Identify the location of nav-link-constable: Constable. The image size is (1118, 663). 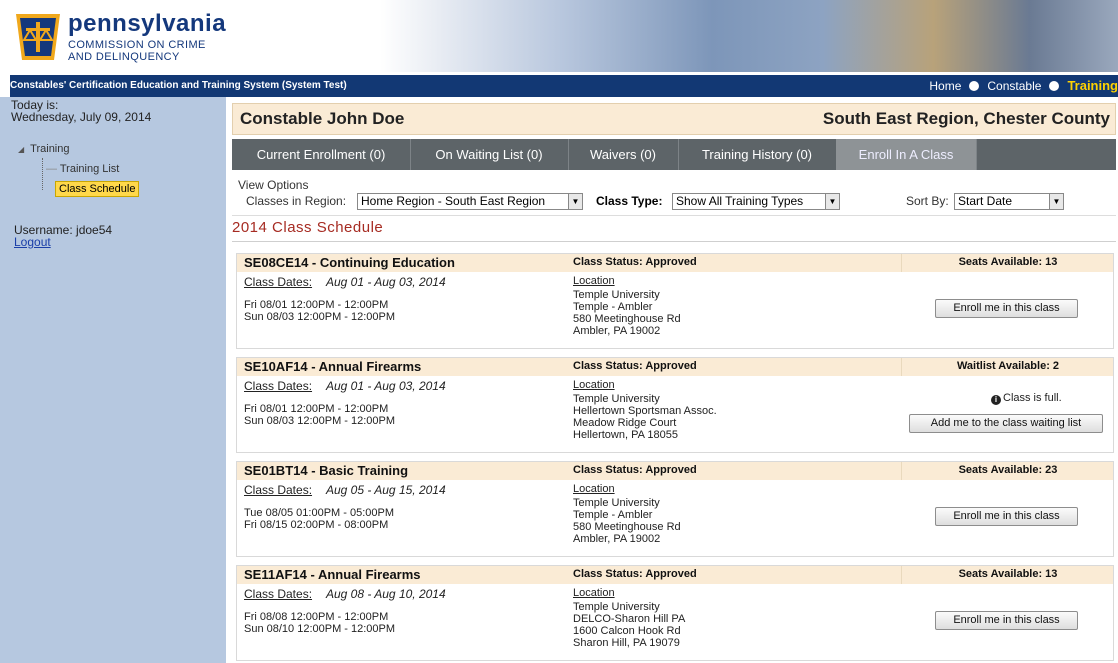
(1014, 86).